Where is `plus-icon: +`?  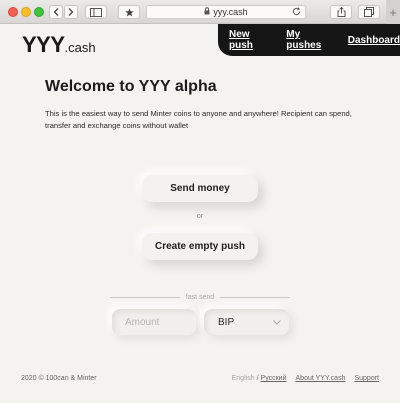
plus-icon: + is located at coordinates (393, 12).